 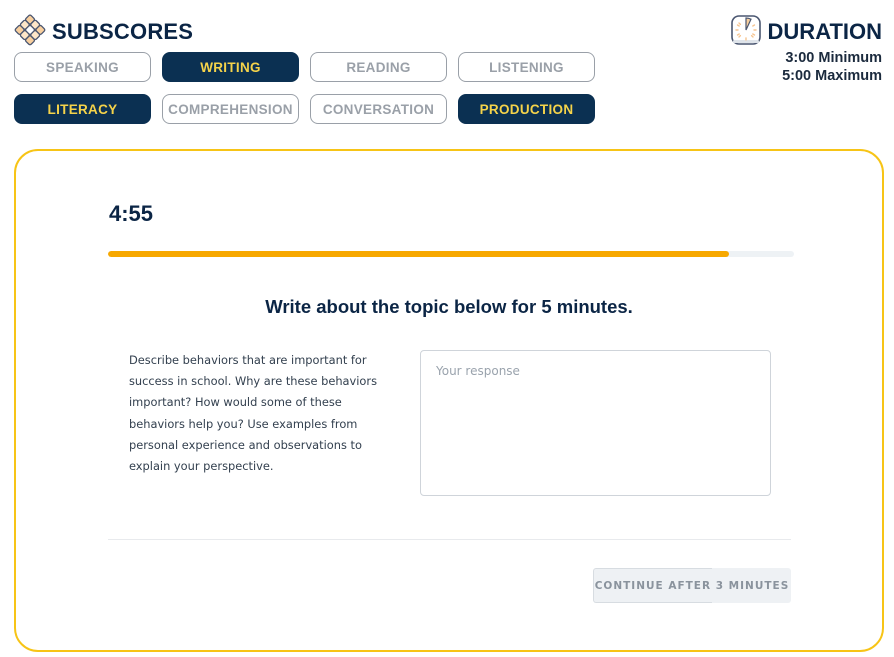 What do you see at coordinates (378, 67) in the screenshot?
I see `skill-reading-button: READING` at bounding box center [378, 67].